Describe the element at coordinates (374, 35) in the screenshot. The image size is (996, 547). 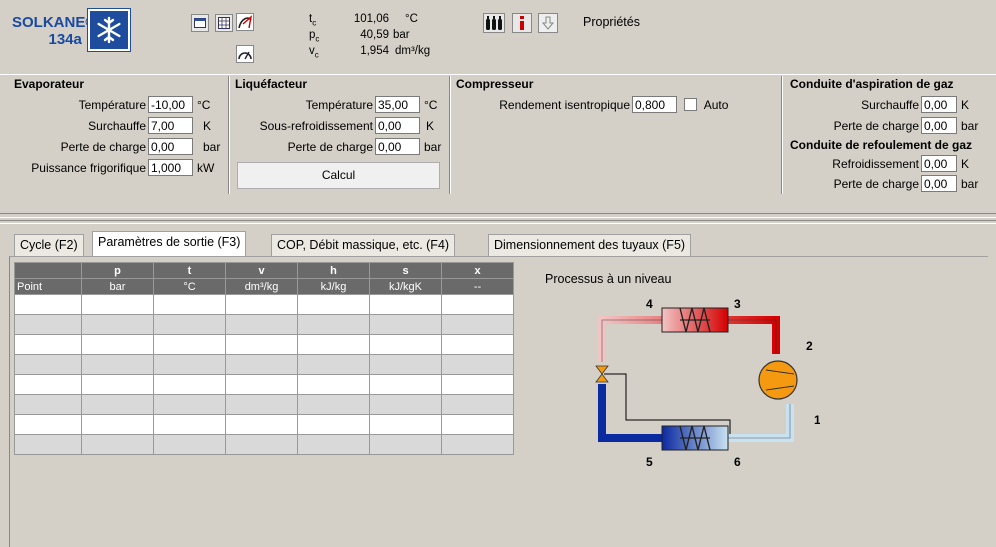
I see `critical-pressure-value: 40,59` at that location.